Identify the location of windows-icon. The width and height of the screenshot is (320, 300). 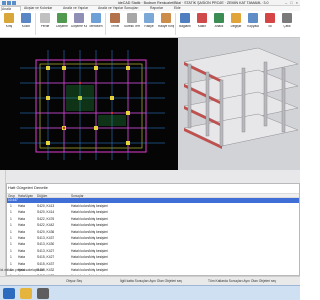
(9, 293).